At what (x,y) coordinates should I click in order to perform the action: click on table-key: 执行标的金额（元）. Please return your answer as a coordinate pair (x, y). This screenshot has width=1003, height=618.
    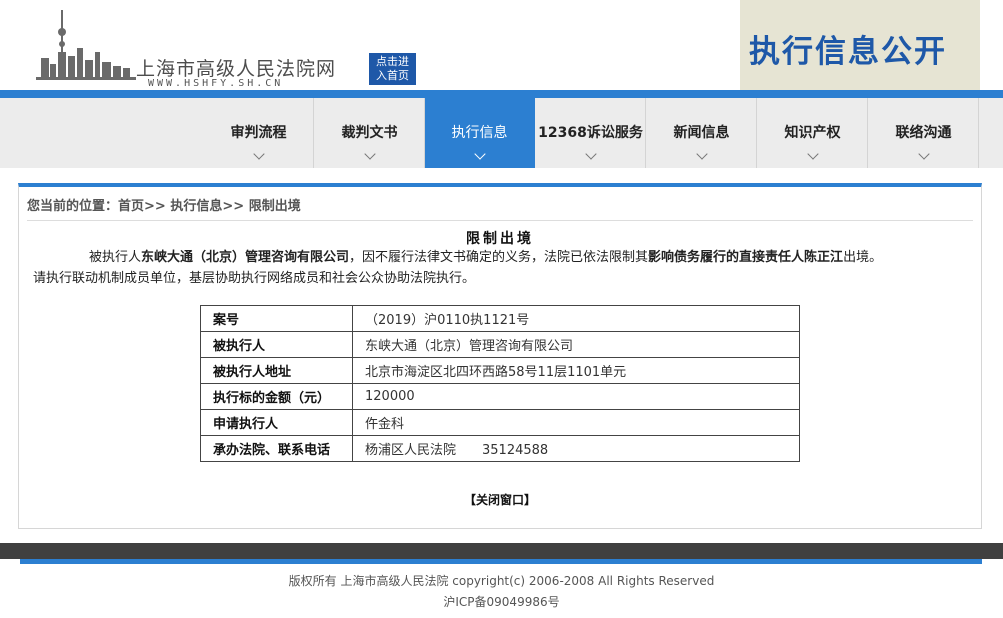
    Looking at the image, I should click on (276, 396).